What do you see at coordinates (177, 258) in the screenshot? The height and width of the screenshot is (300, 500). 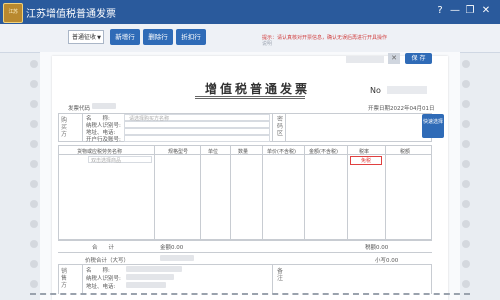 I see `grand-total-upper` at bounding box center [177, 258].